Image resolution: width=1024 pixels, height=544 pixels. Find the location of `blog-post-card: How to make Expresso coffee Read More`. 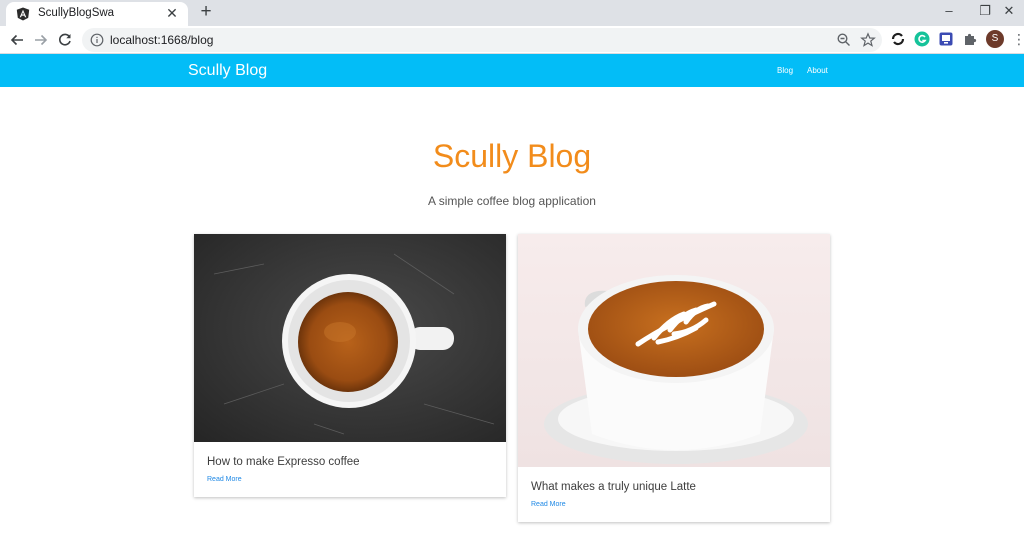

blog-post-card: How to make Expresso coffee Read More is located at coordinates (350, 365).